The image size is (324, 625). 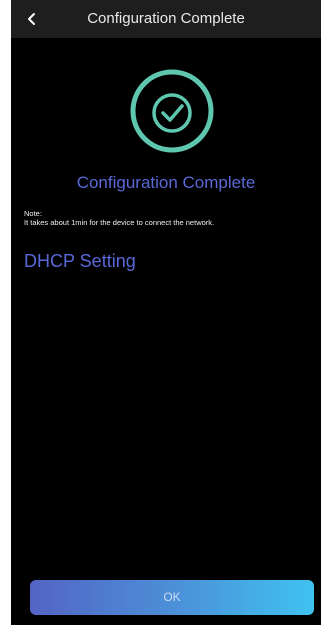 What do you see at coordinates (80, 261) in the screenshot?
I see `dhcp-setting-link: DHCP Setting` at bounding box center [80, 261].